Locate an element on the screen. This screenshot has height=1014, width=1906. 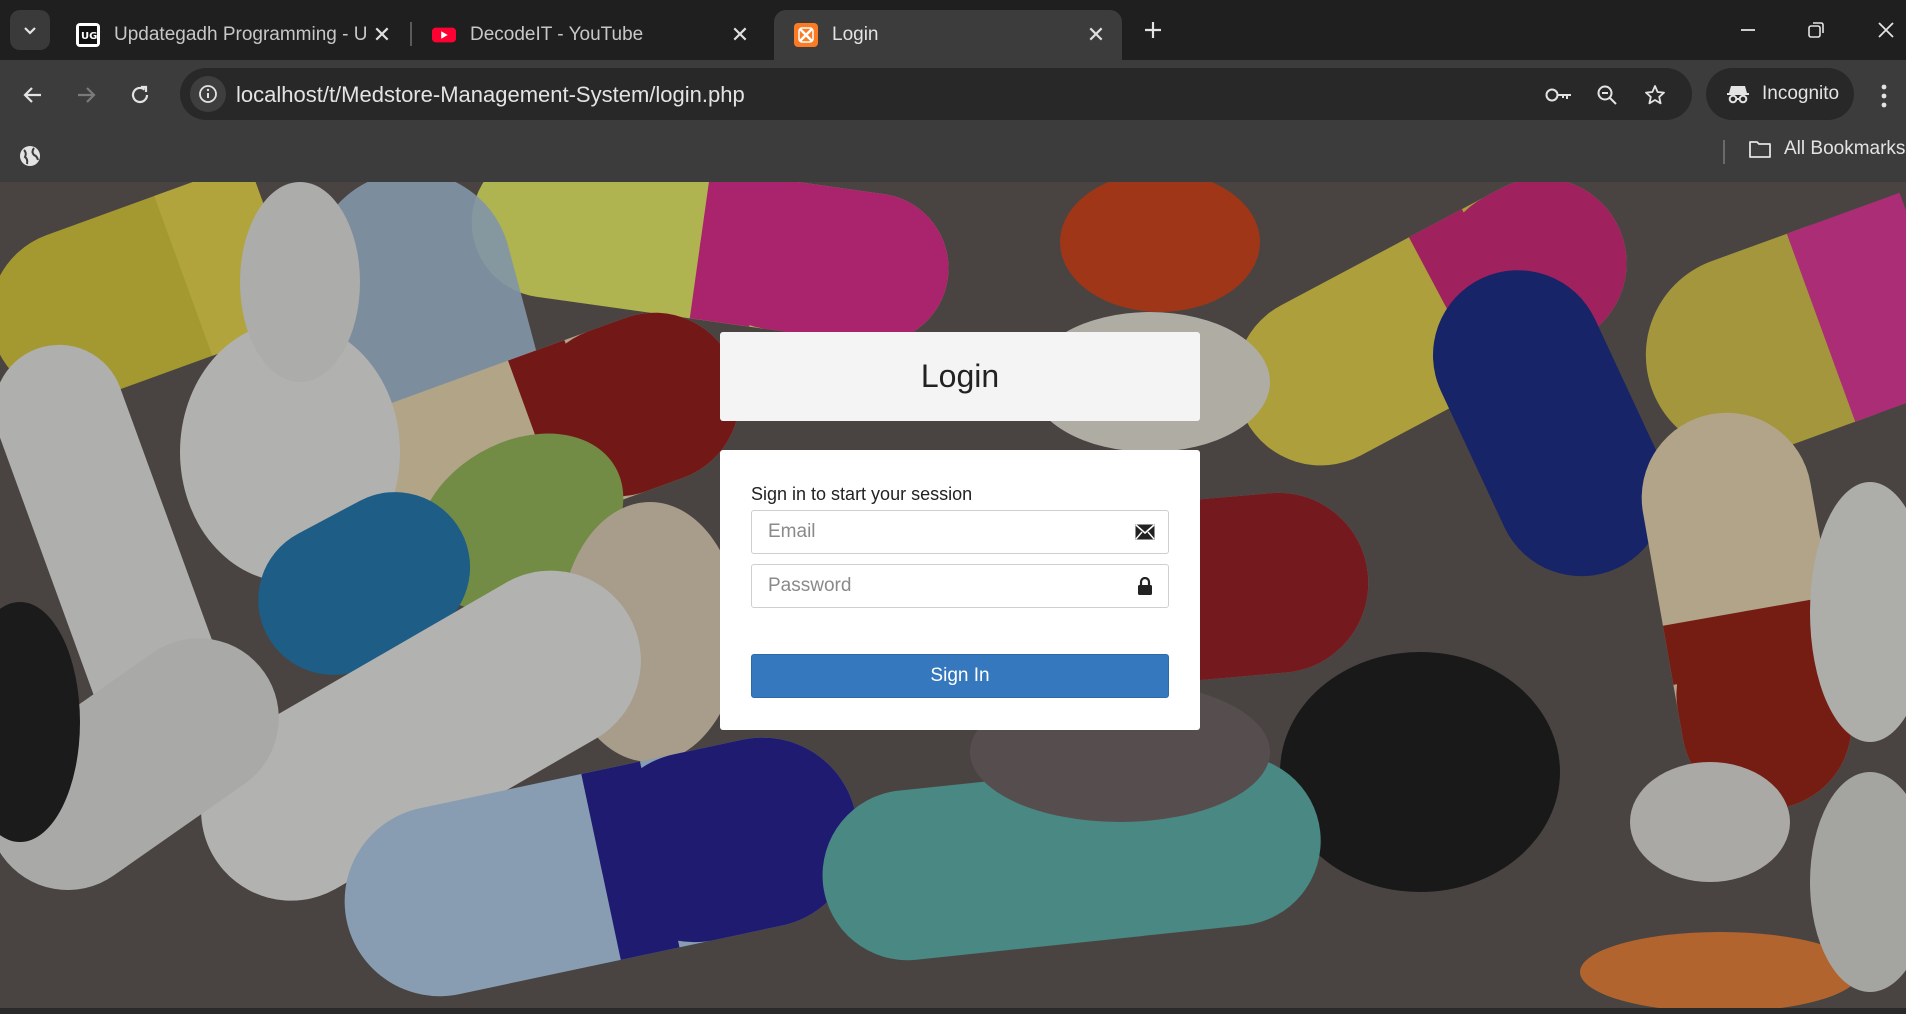
close-window-button is located at coordinates (1886, 30).